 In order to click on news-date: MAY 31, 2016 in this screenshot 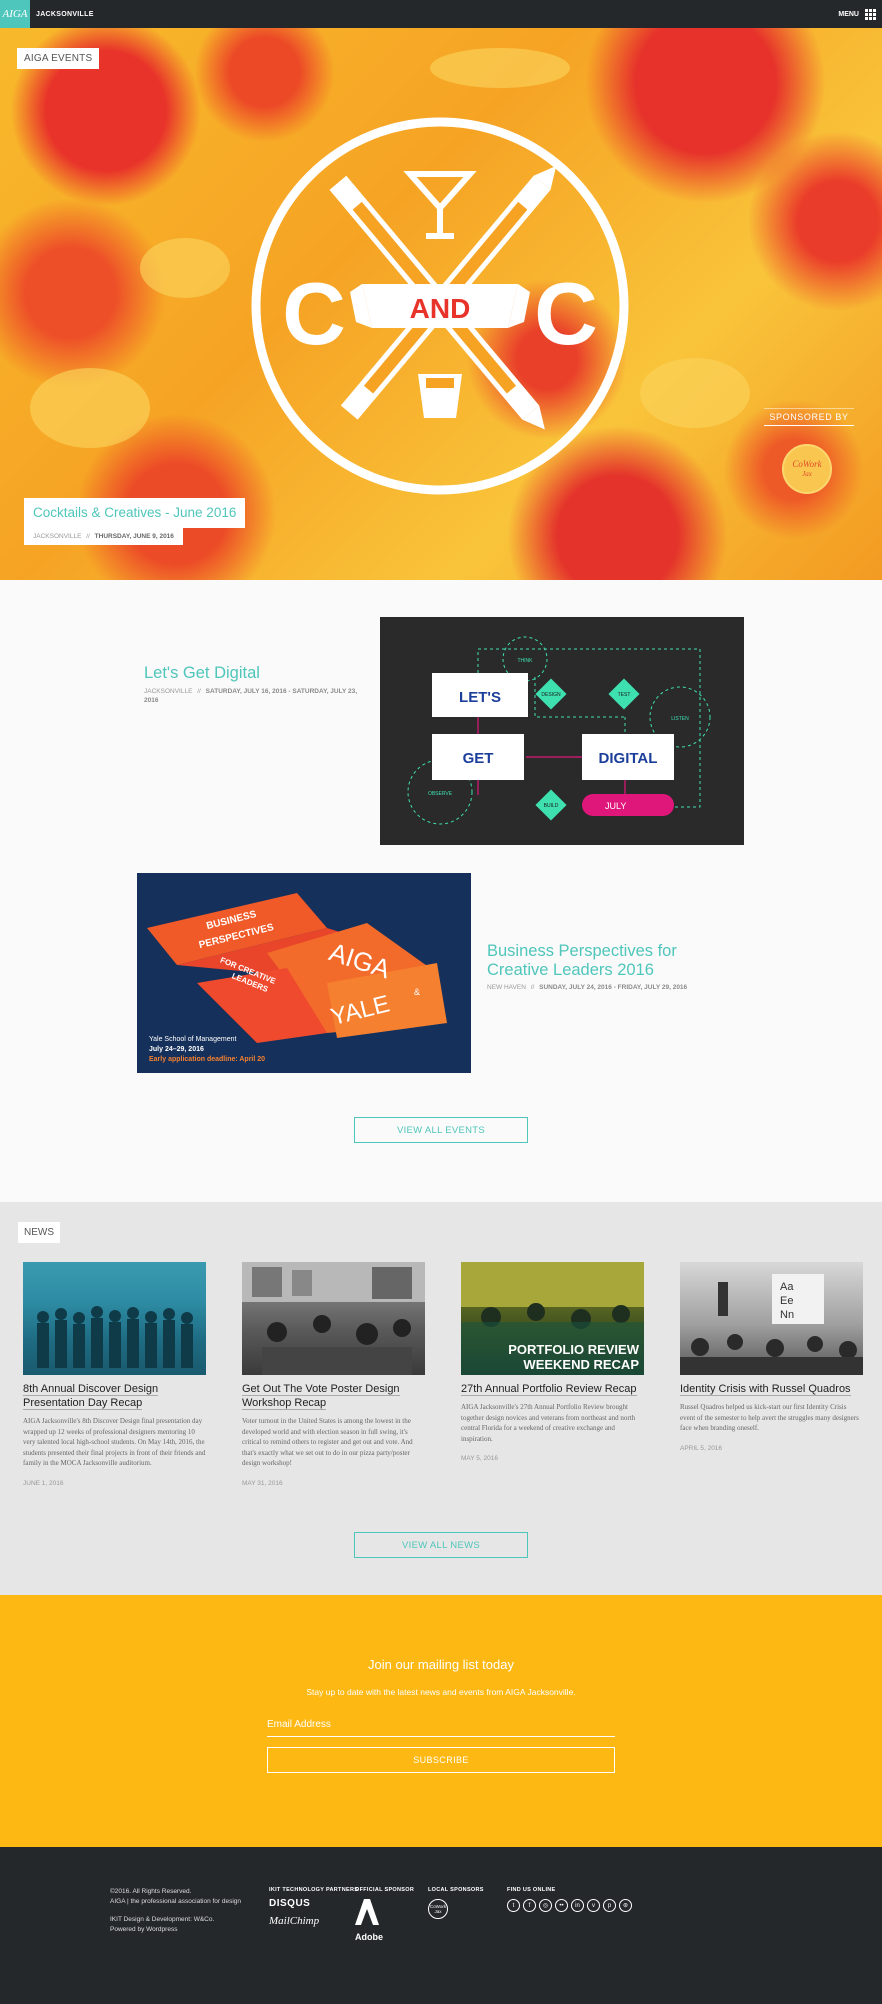, I will do `click(262, 1483)`.